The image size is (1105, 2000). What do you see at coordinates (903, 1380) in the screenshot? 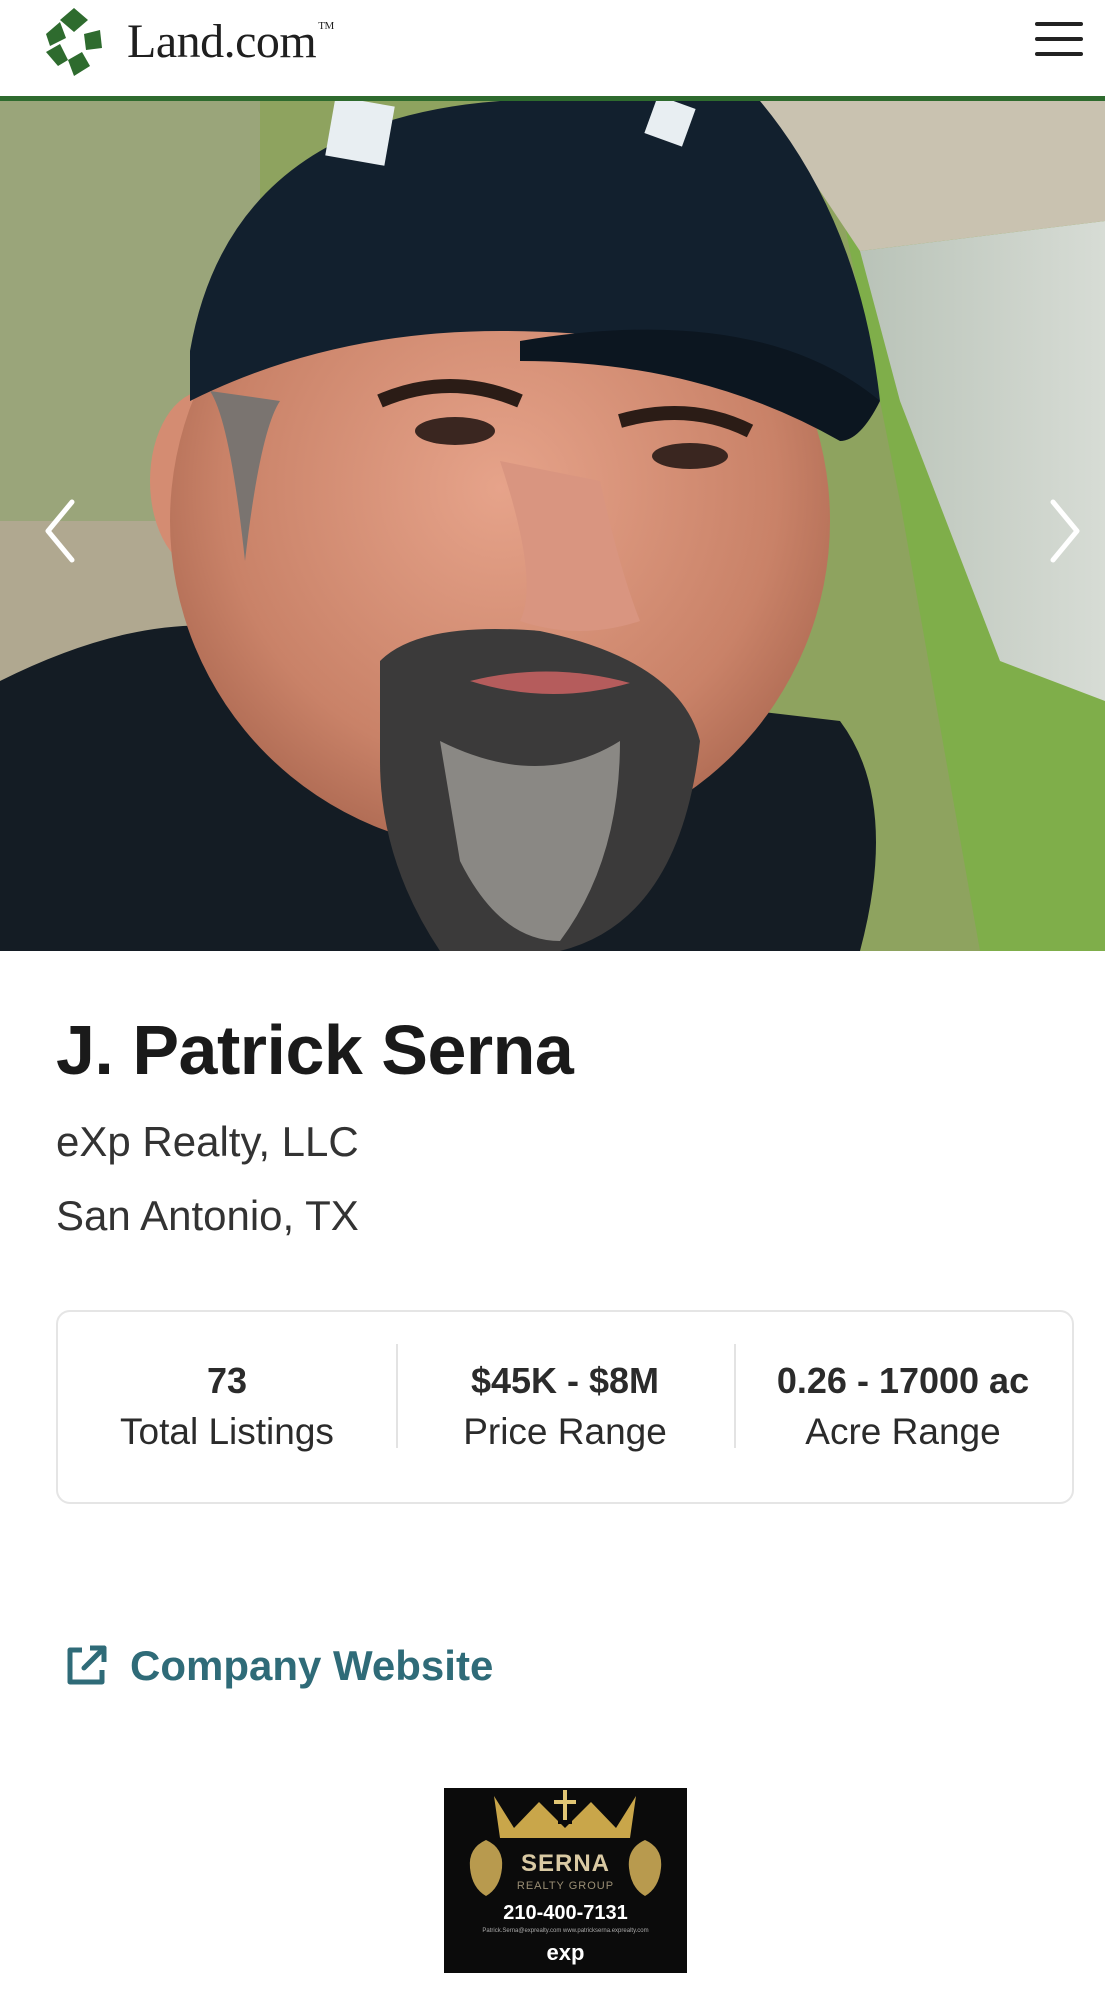
I see `stat-value: 0.26 - 17000 ac` at bounding box center [903, 1380].